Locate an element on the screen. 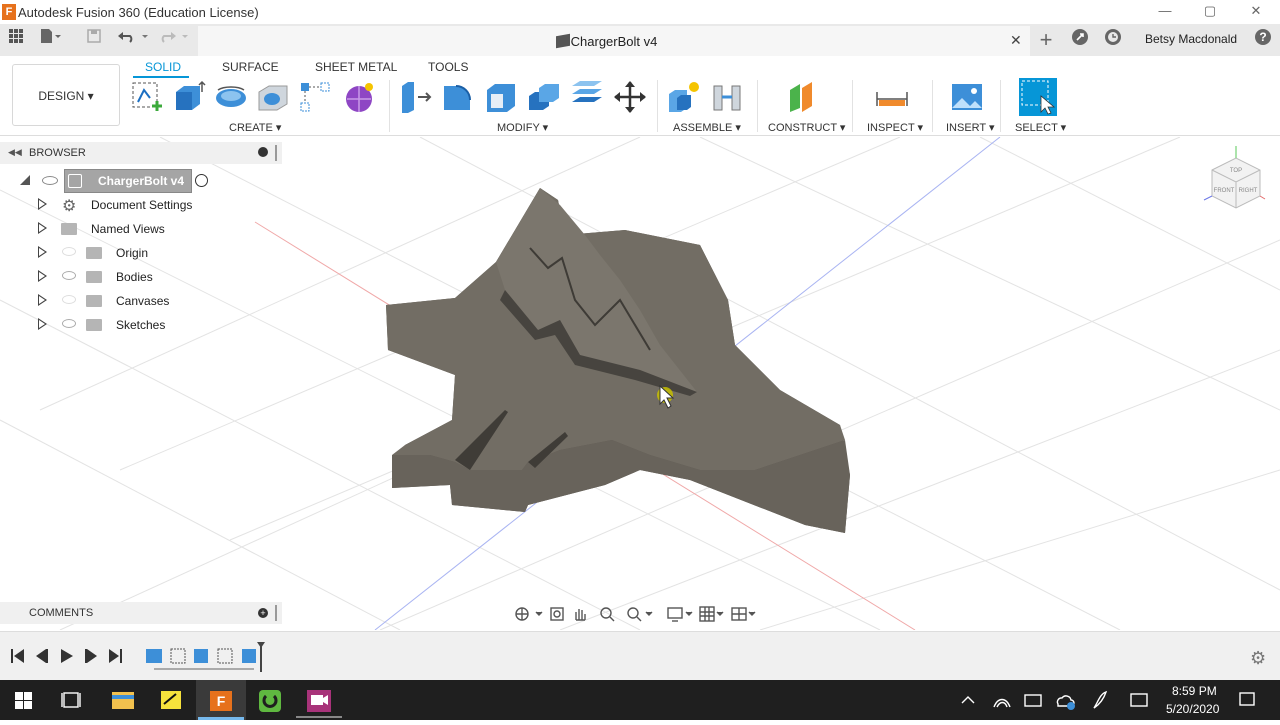  clock-icon is located at coordinates (1113, 40).